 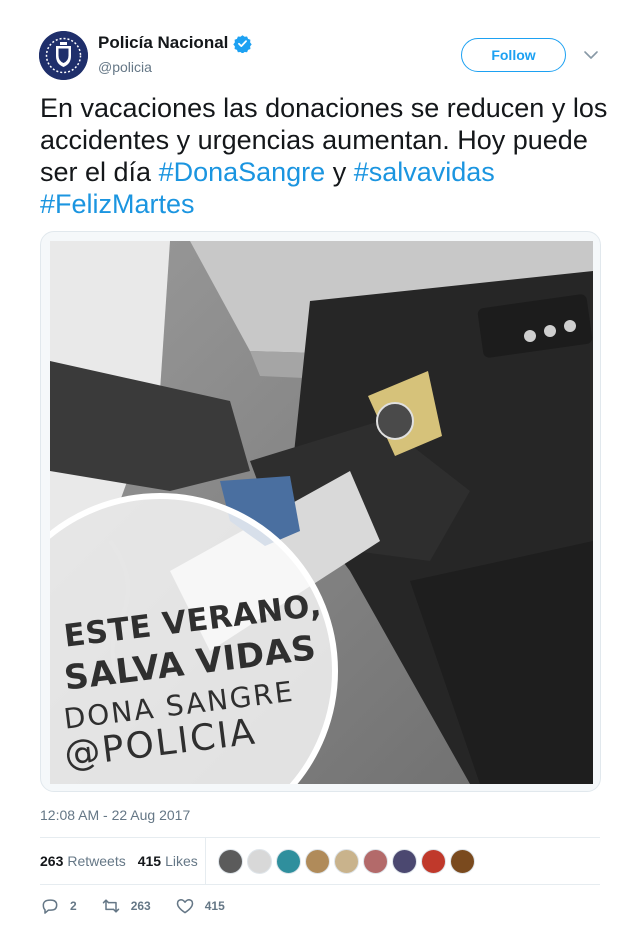 What do you see at coordinates (126, 906) in the screenshot?
I see `retweet-button: 263` at bounding box center [126, 906].